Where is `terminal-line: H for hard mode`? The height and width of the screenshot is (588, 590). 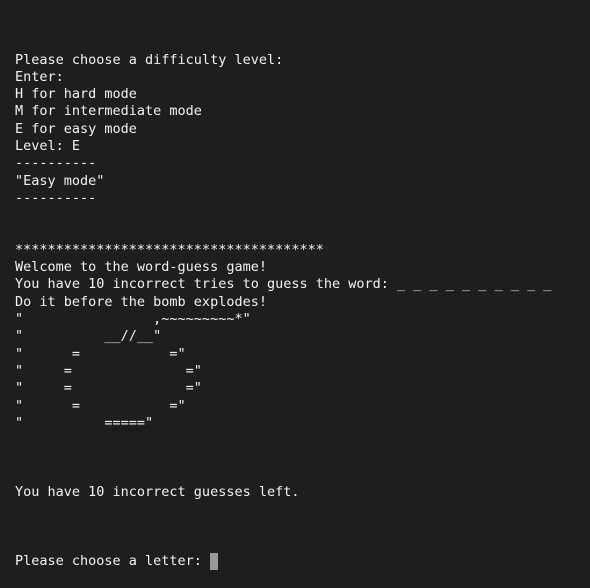 terminal-line: H for hard mode is located at coordinates (76, 94).